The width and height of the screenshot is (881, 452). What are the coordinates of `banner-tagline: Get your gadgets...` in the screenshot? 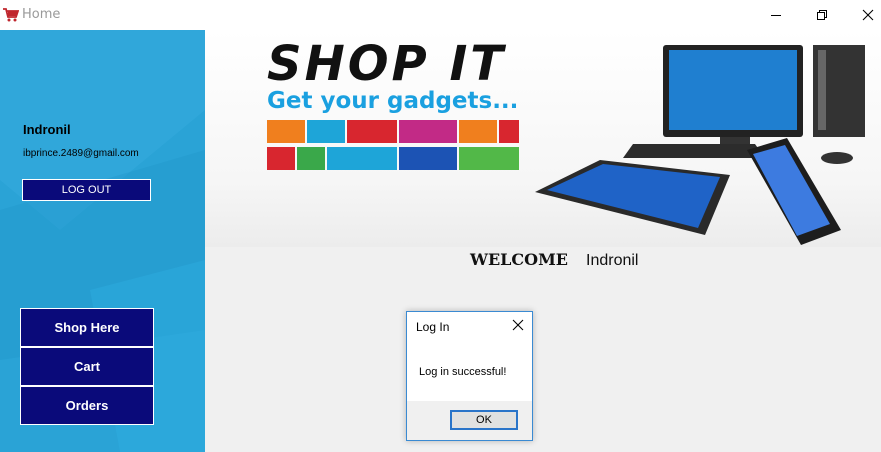 It's located at (393, 101).